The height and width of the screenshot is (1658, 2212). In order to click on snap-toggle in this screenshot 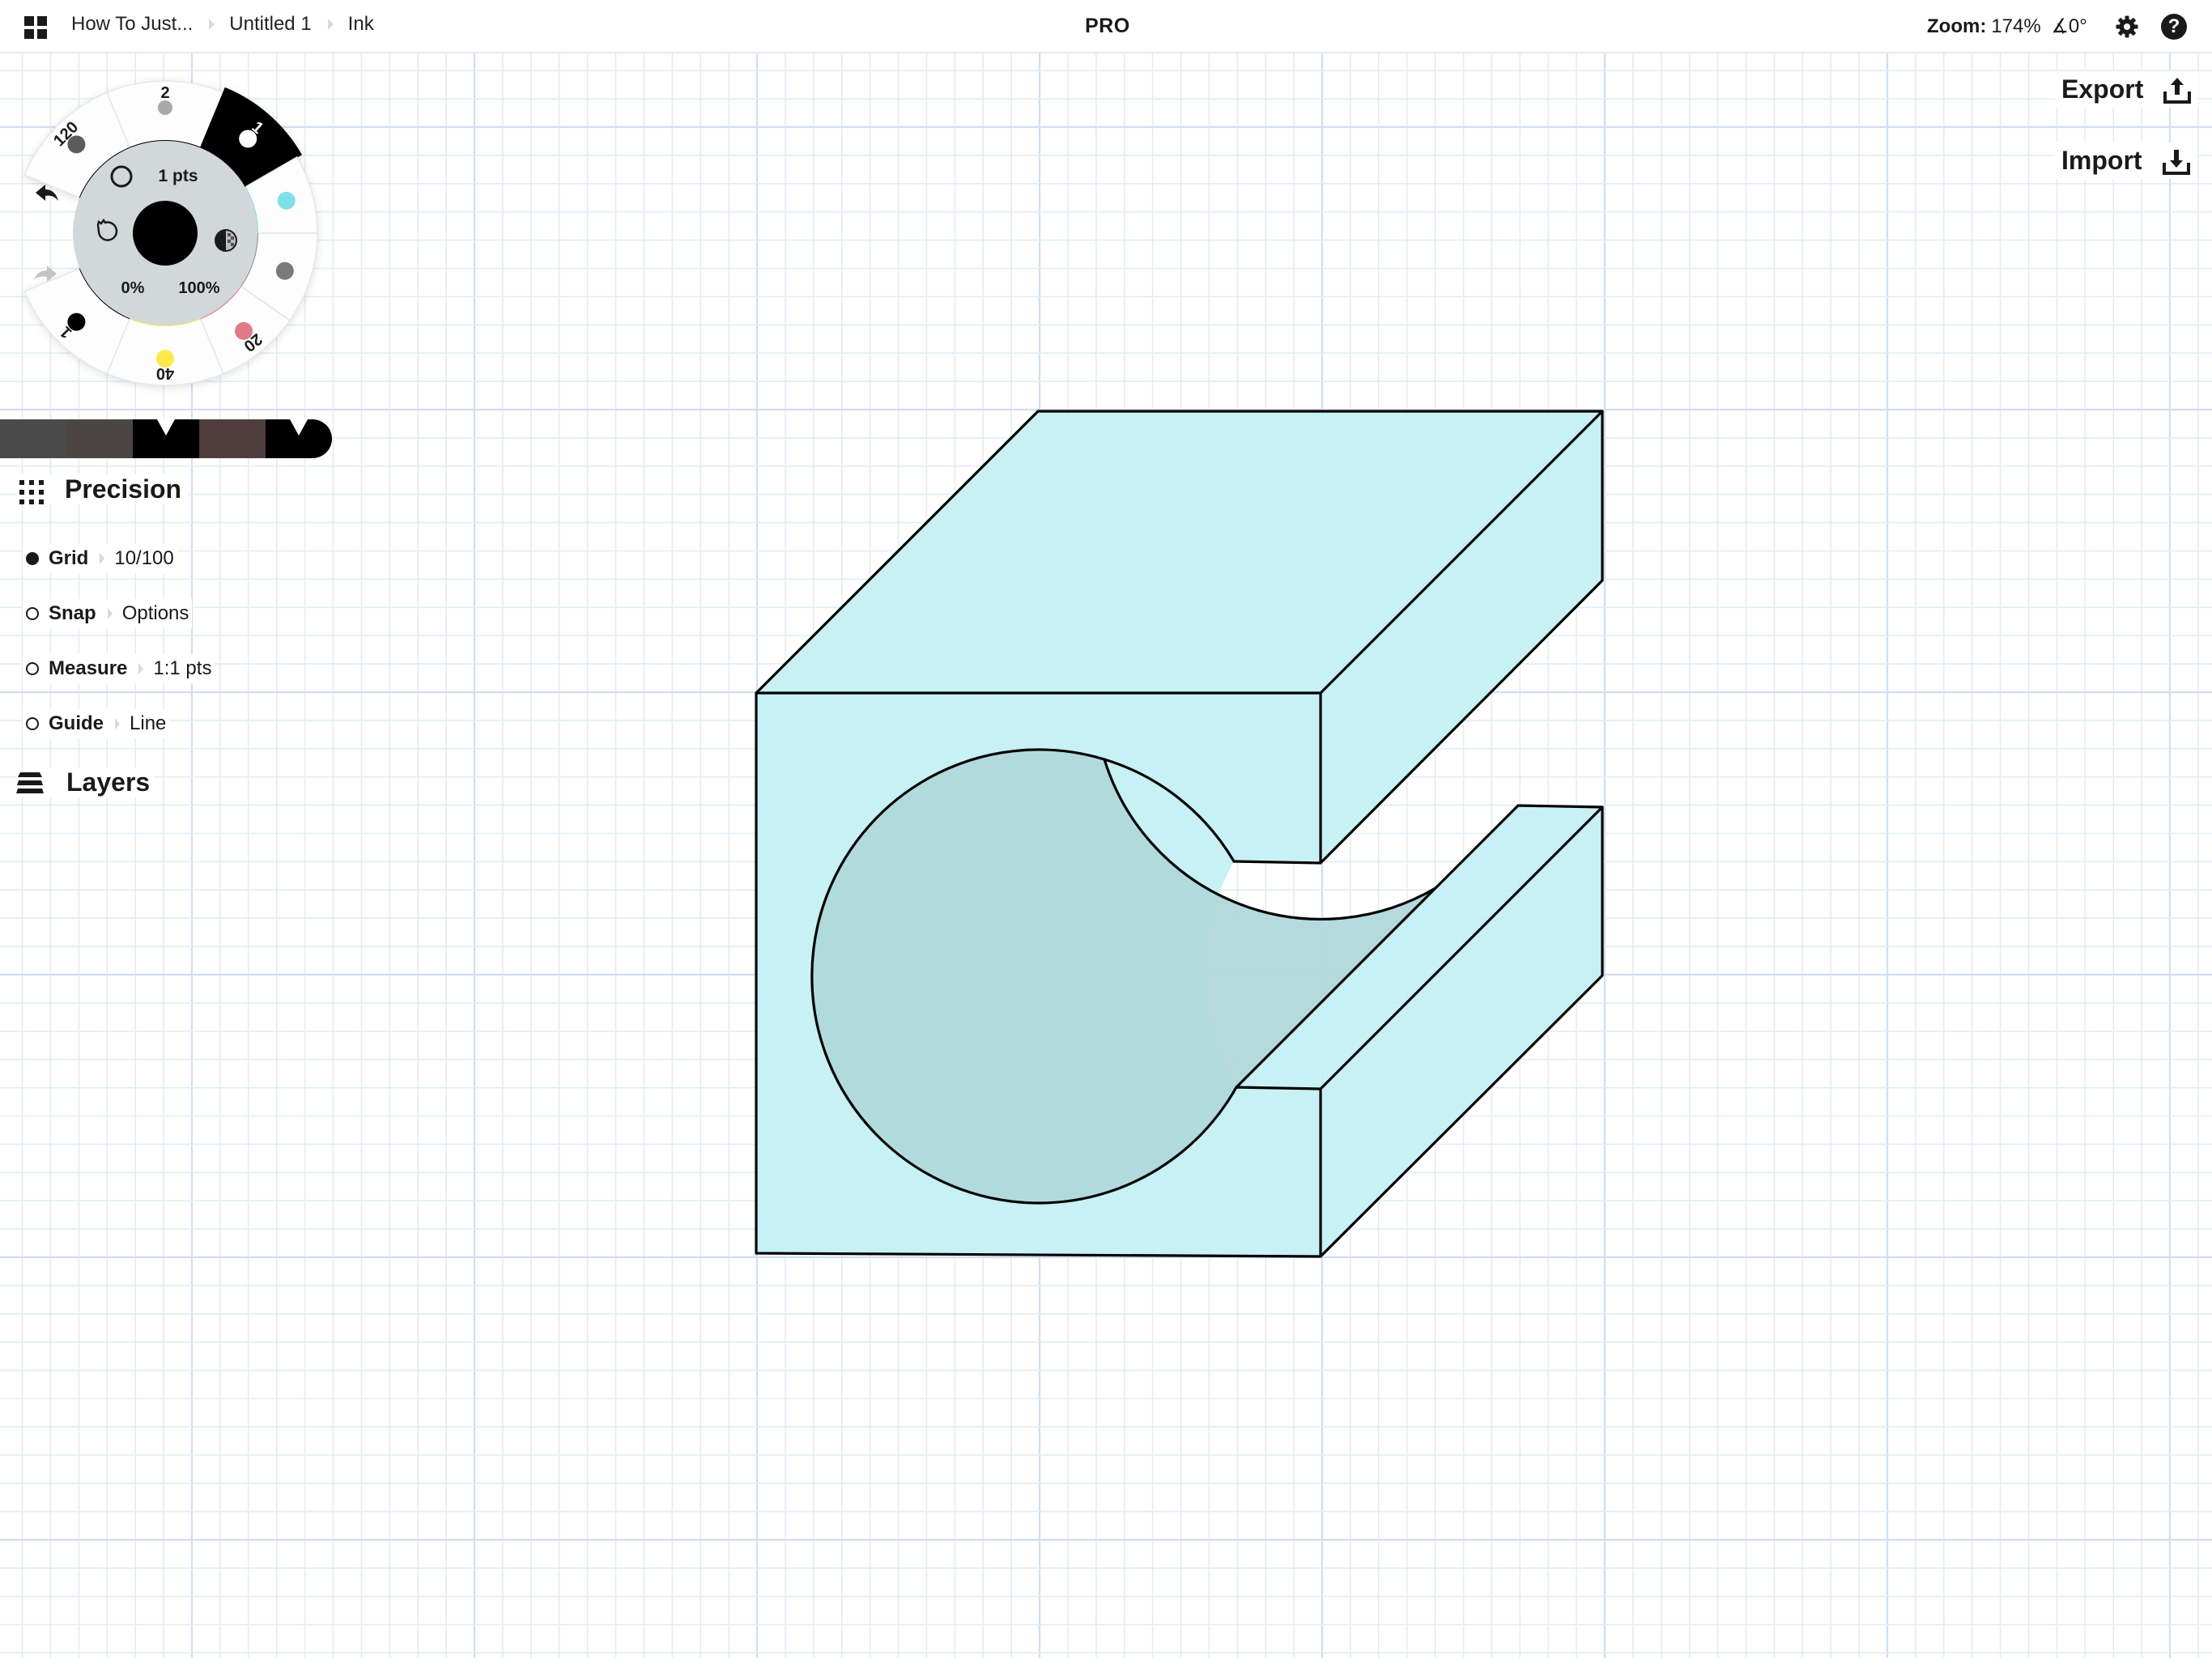, I will do `click(32, 613)`.